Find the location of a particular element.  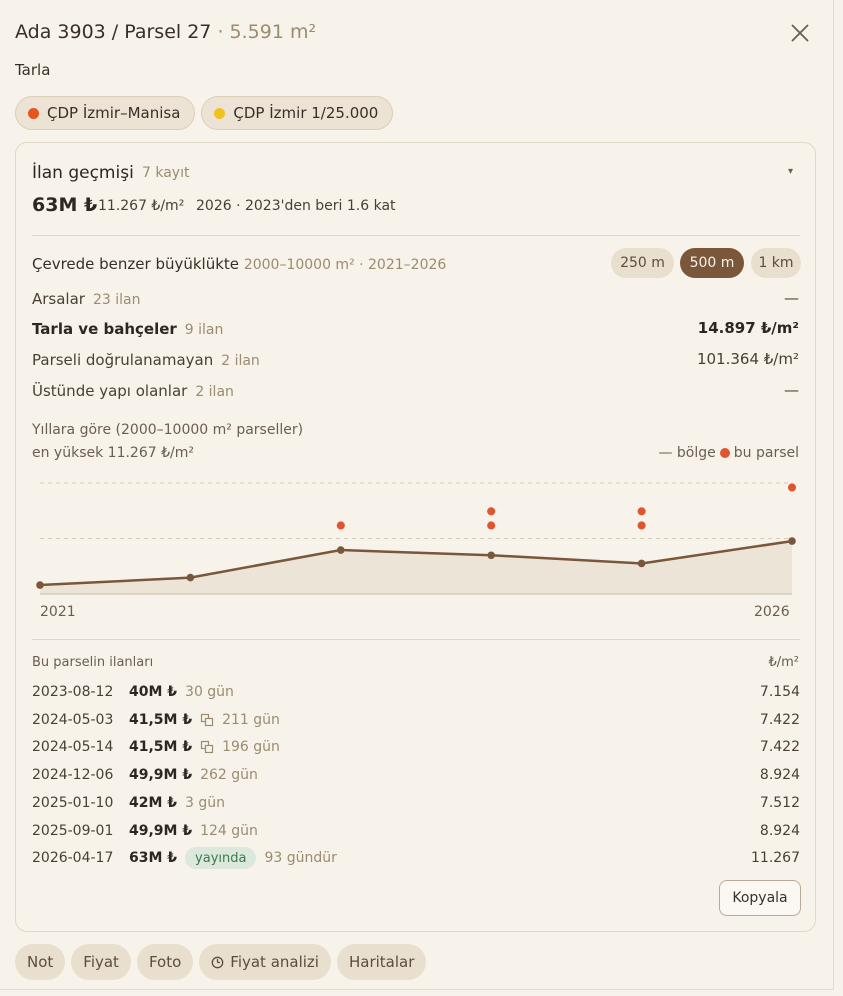

listing-duration: 196 gün is located at coordinates (251, 747).